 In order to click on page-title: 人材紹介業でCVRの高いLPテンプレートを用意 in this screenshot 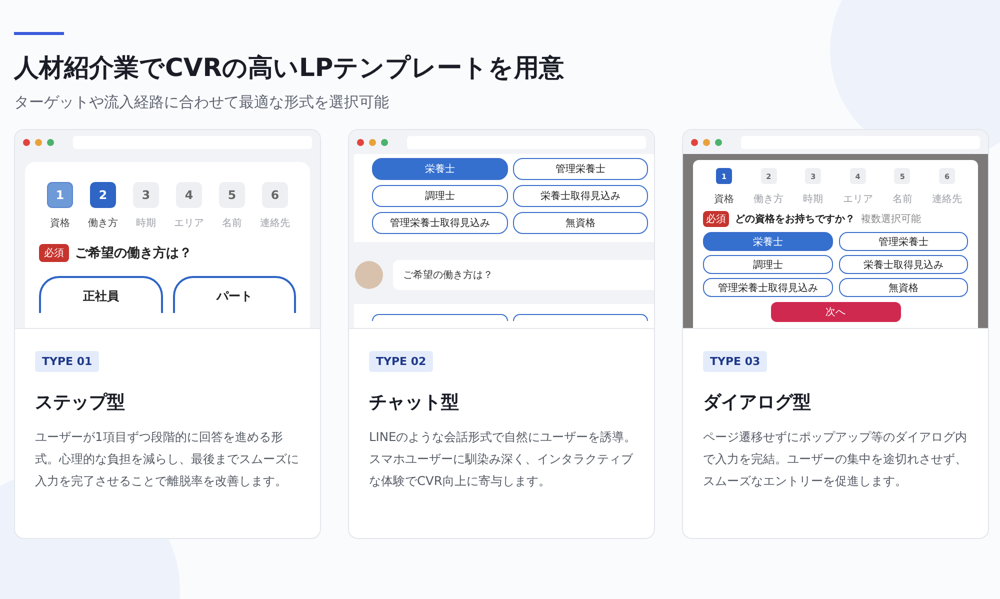, I will do `click(290, 68)`.